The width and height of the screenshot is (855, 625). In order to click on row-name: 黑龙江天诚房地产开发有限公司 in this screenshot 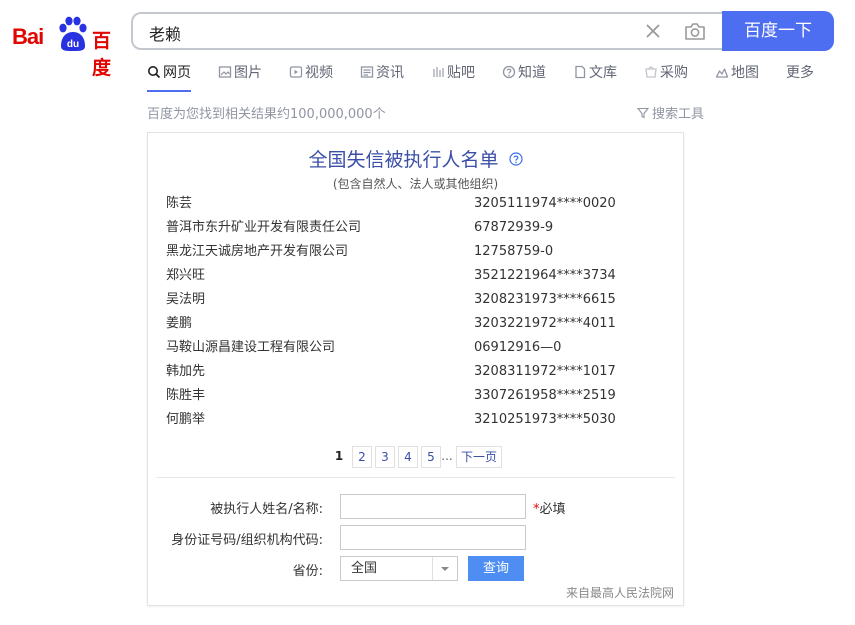, I will do `click(257, 252)`.